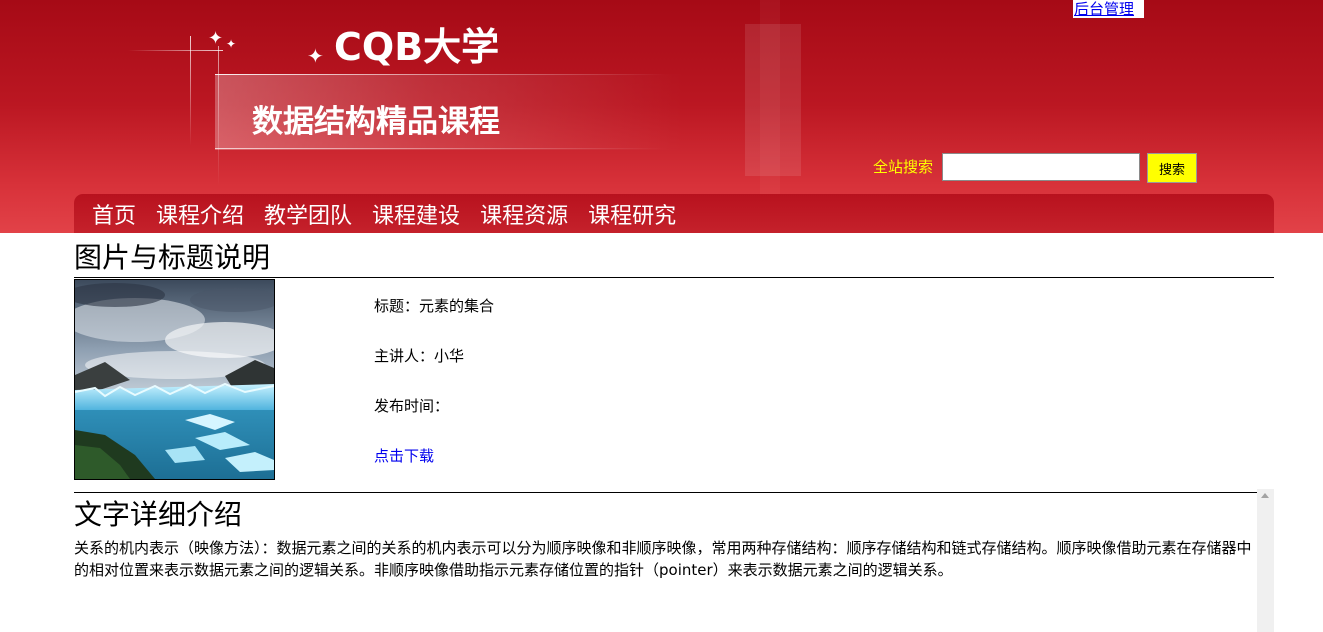 The image size is (1323, 632). I want to click on nav-item-teaching-team: 教学团队, so click(308, 214).